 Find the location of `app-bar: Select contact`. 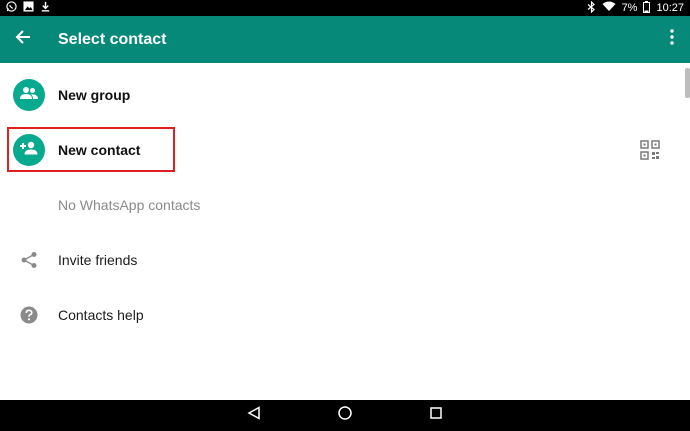

app-bar: Select contact is located at coordinates (345, 39).